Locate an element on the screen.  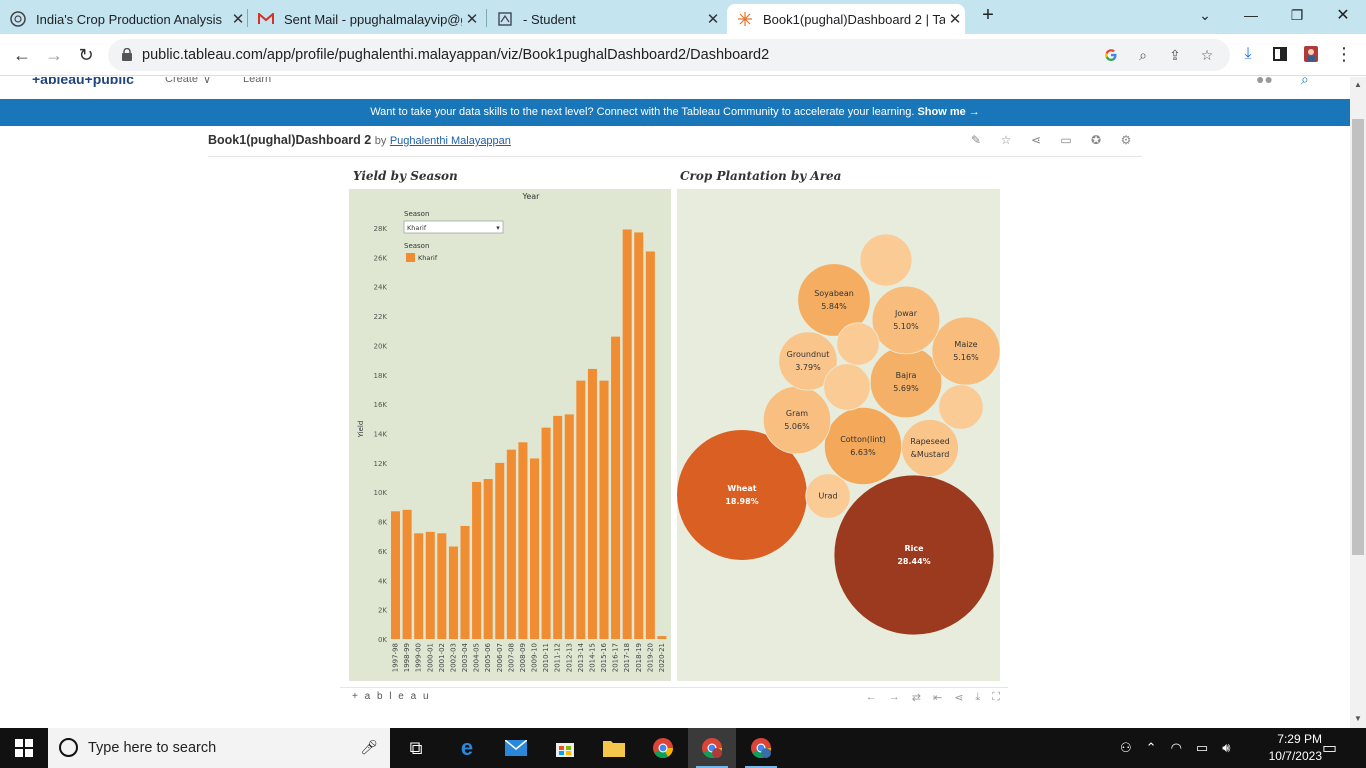
chevron-up-icon: ⌃ is located at coordinates (1151, 748).